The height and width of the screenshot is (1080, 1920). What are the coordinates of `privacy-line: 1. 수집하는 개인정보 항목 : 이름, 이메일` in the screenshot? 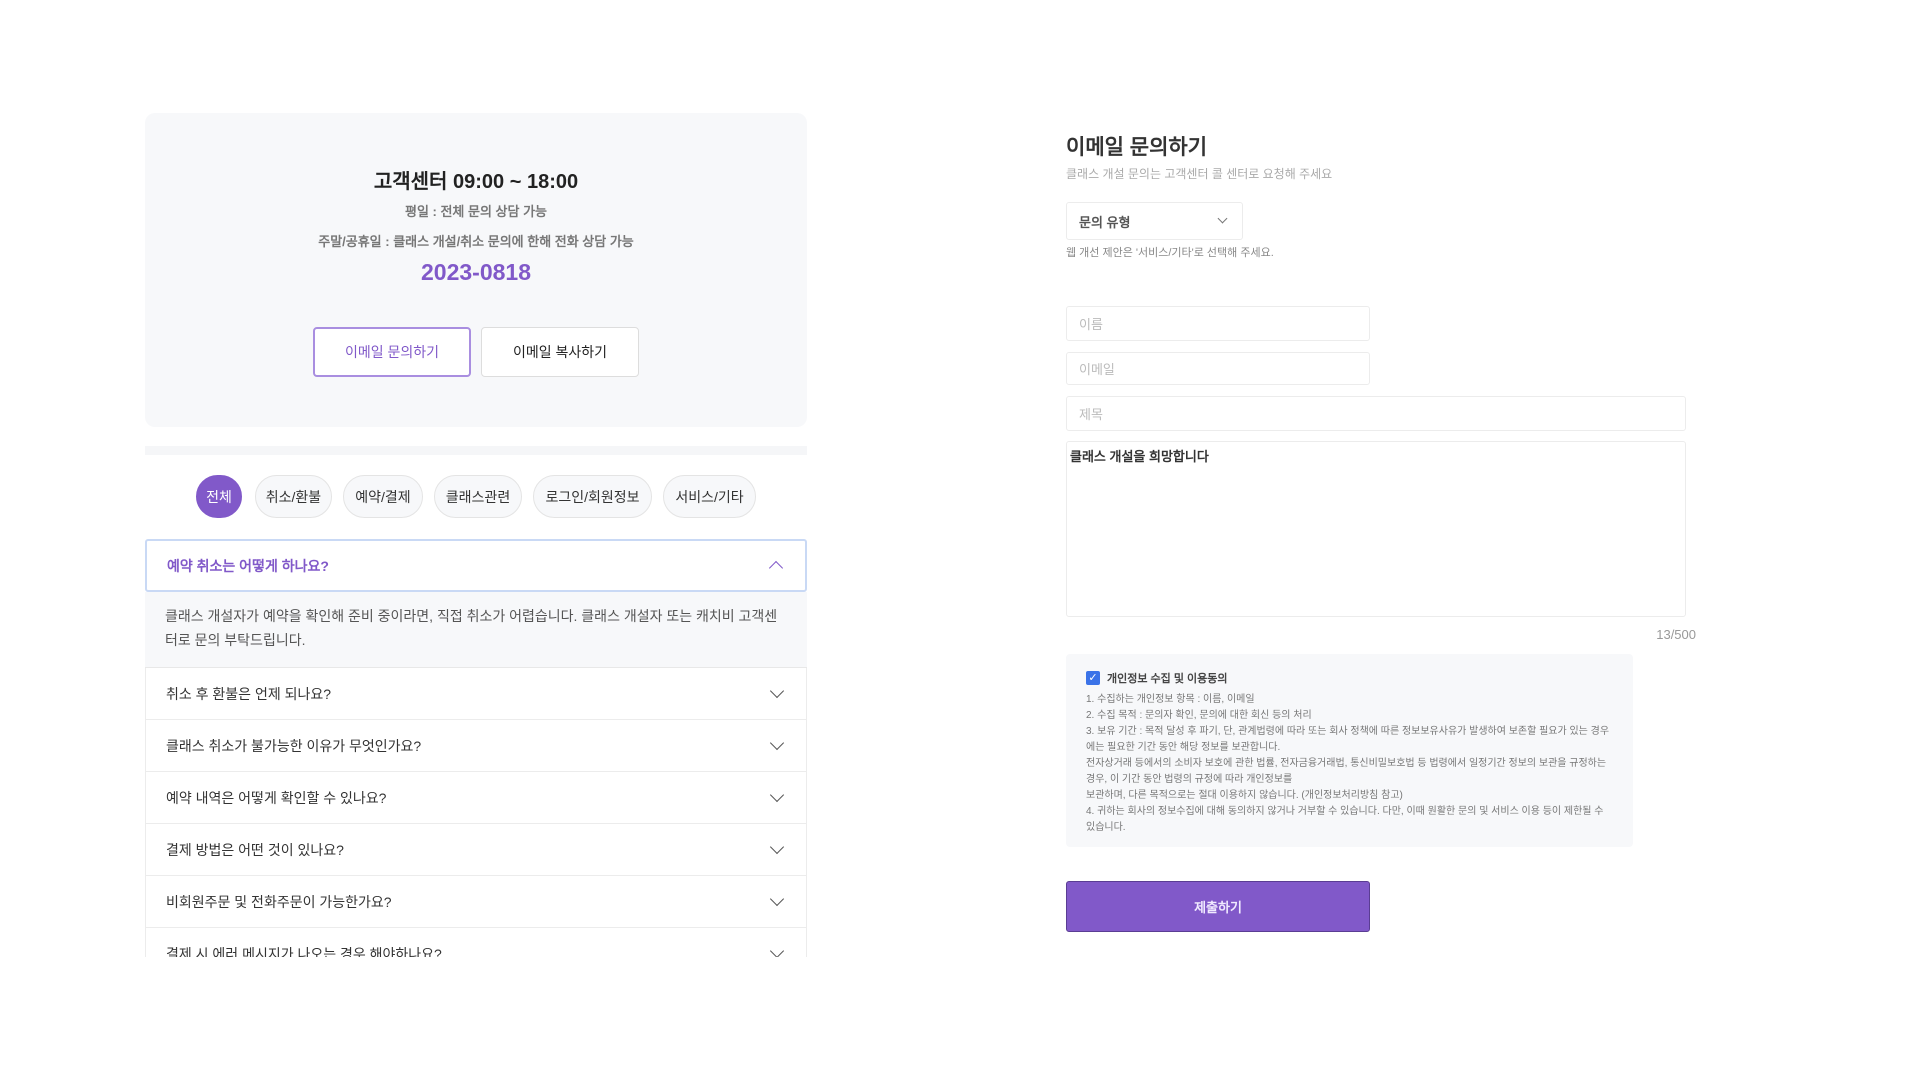 It's located at (1170, 699).